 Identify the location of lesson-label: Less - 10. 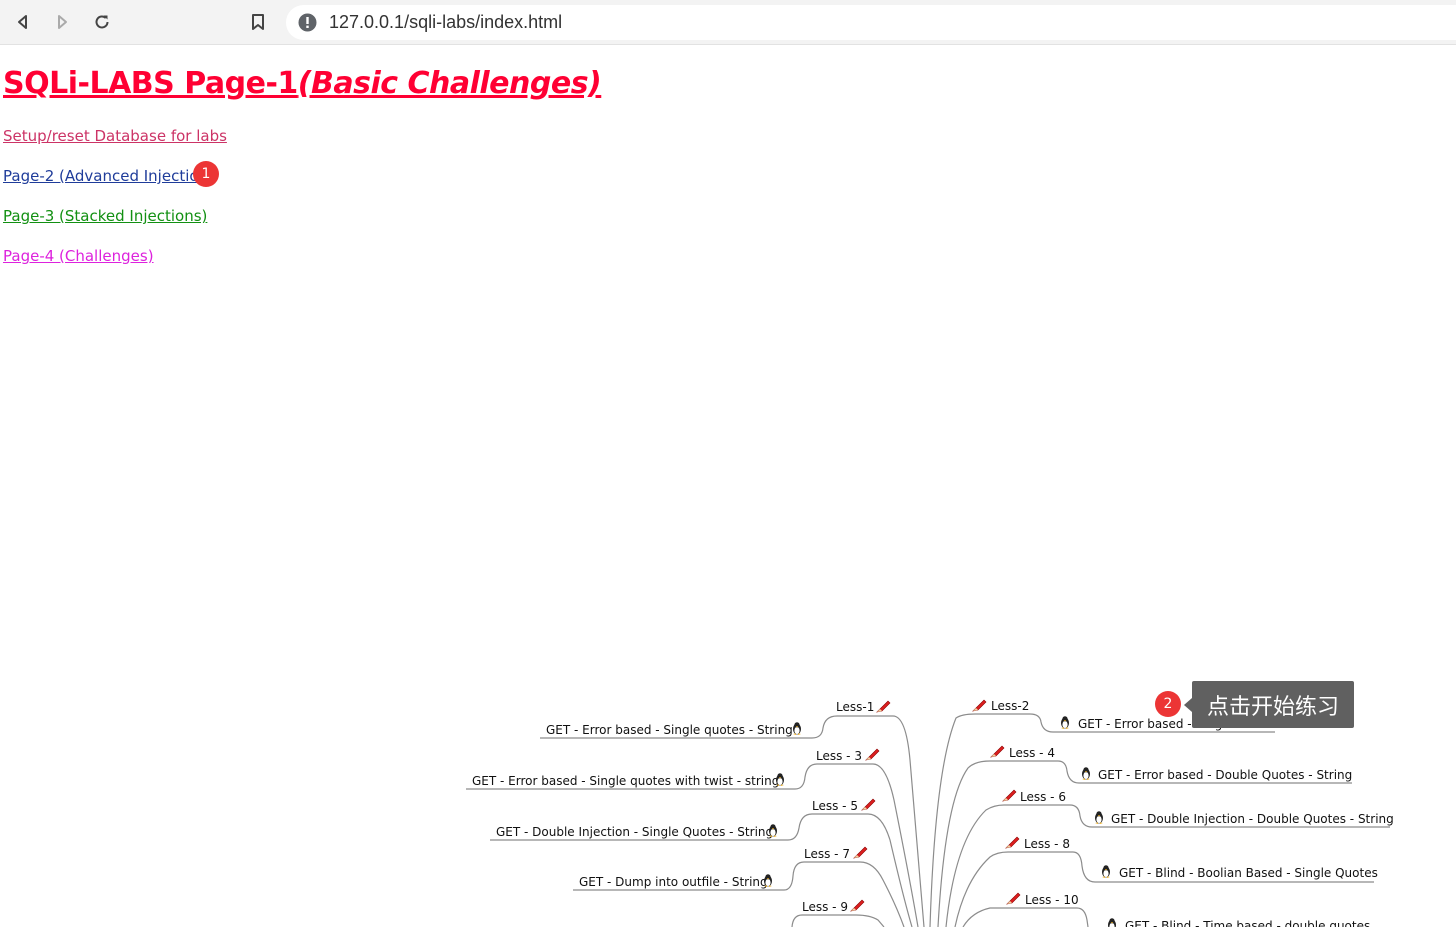
(1052, 900).